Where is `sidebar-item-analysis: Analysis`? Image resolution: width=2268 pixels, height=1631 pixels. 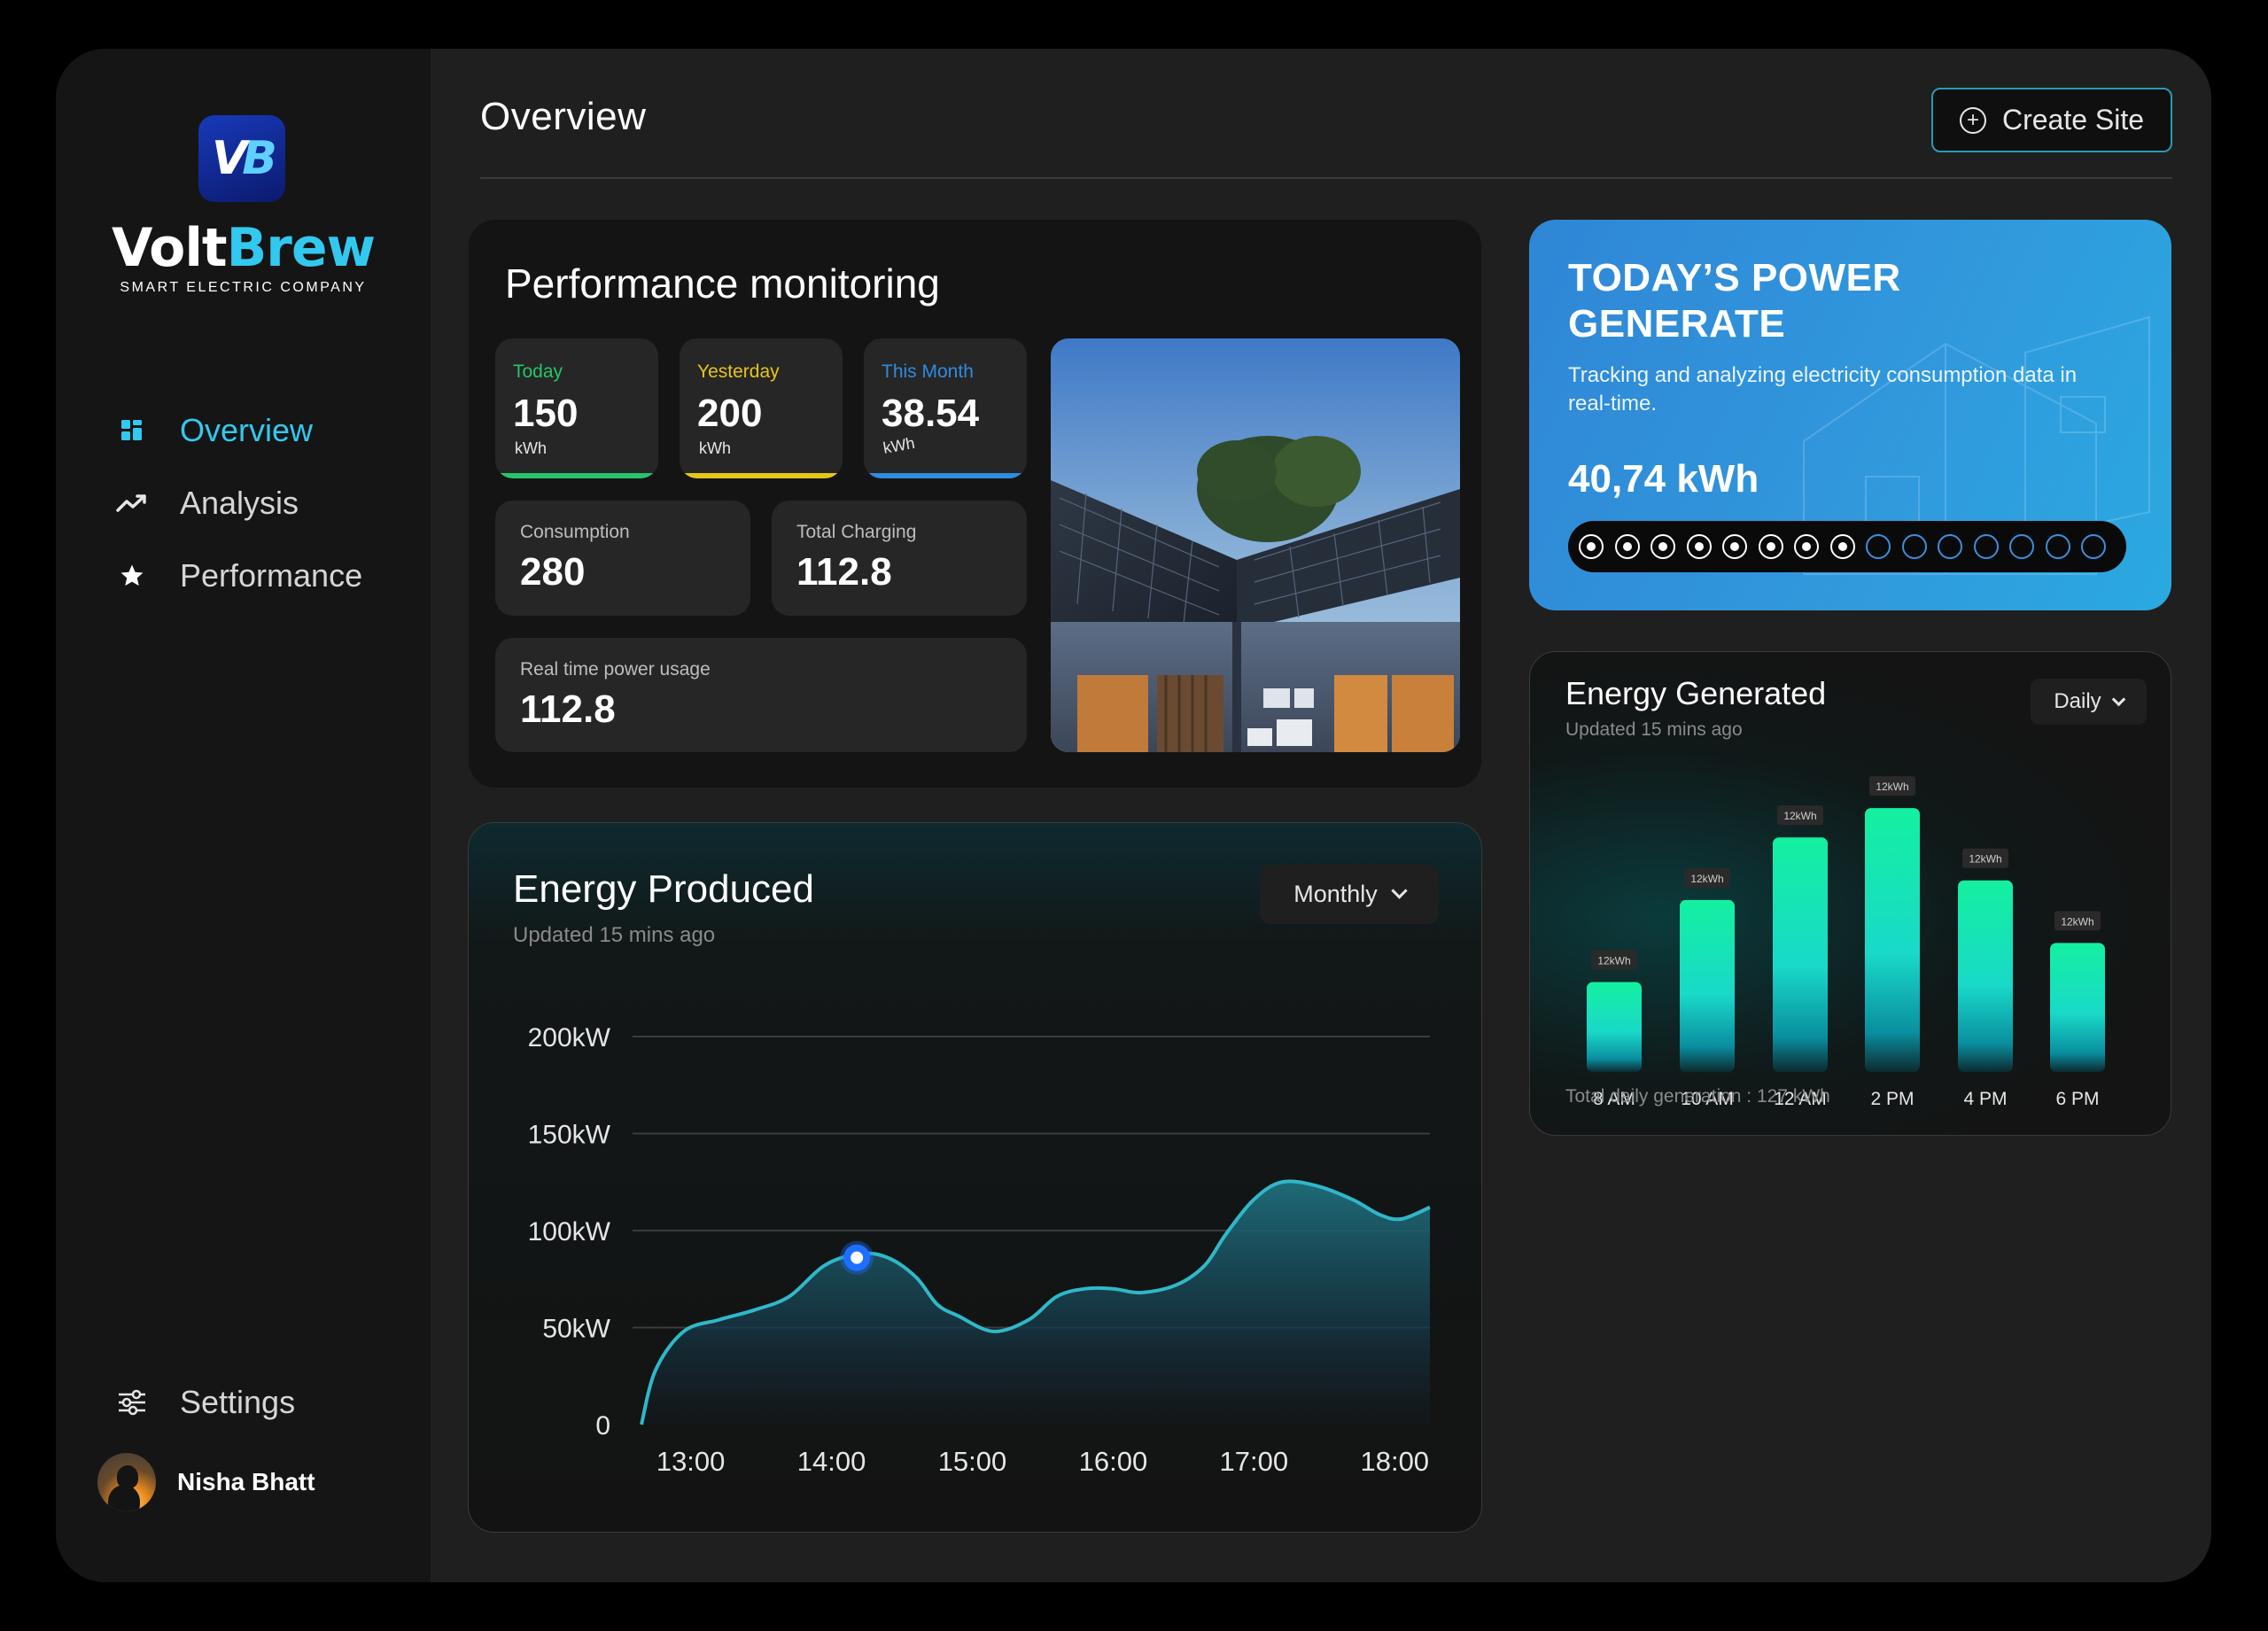 sidebar-item-analysis: Analysis is located at coordinates (239, 503).